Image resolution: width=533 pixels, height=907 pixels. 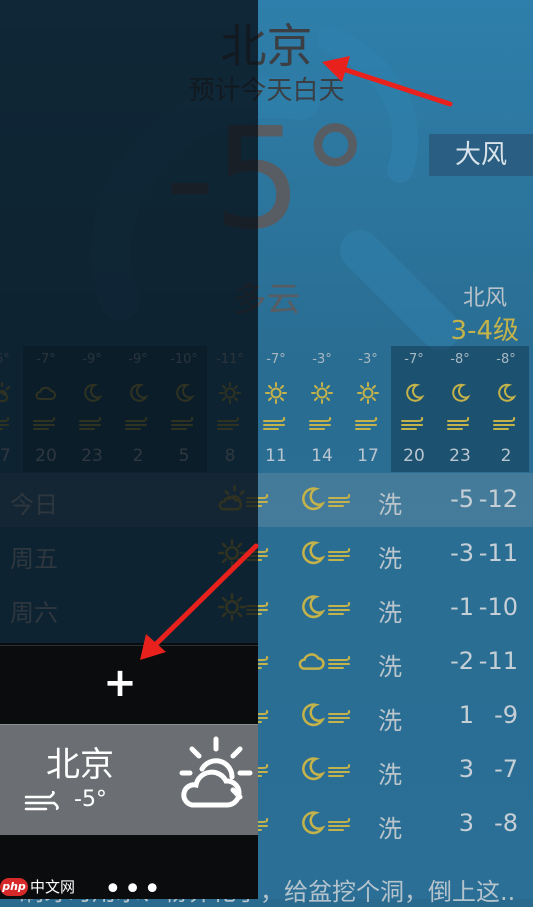 What do you see at coordinates (368, 409) in the screenshot?
I see `hourly-item: -3° 17` at bounding box center [368, 409].